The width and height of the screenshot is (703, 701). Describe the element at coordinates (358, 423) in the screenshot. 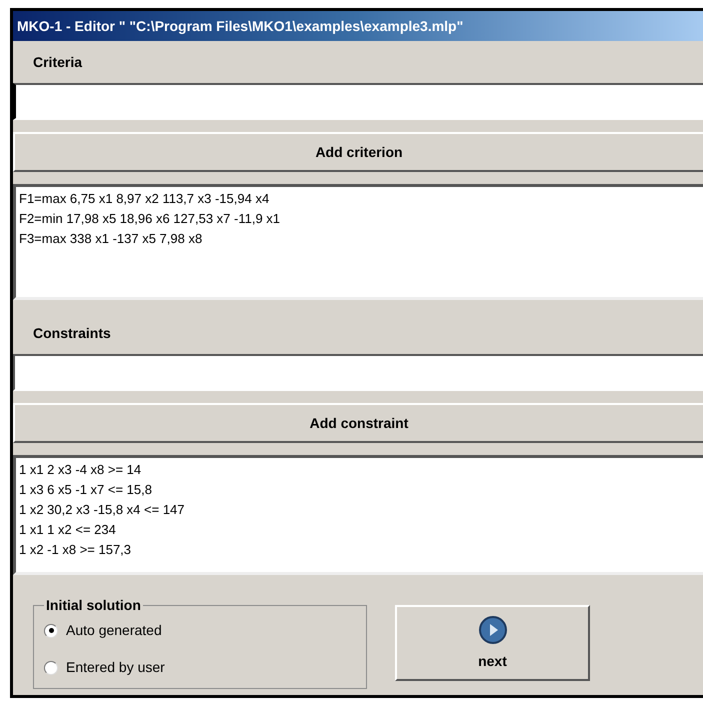

I see `add-button: Add constraint` at that location.